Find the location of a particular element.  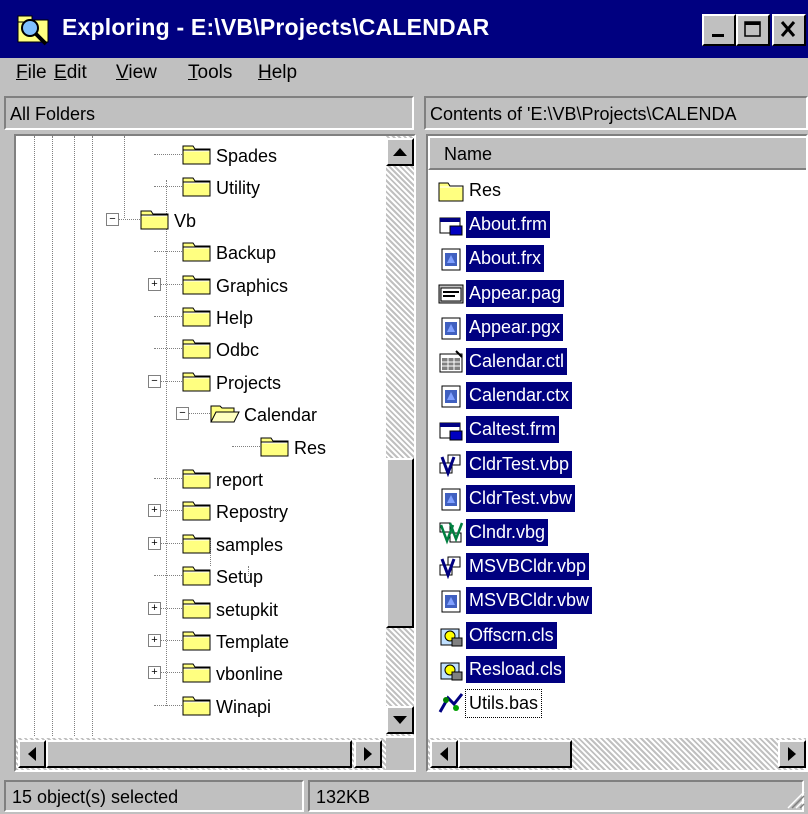

arrow-right-icon is located at coordinates (792, 754).